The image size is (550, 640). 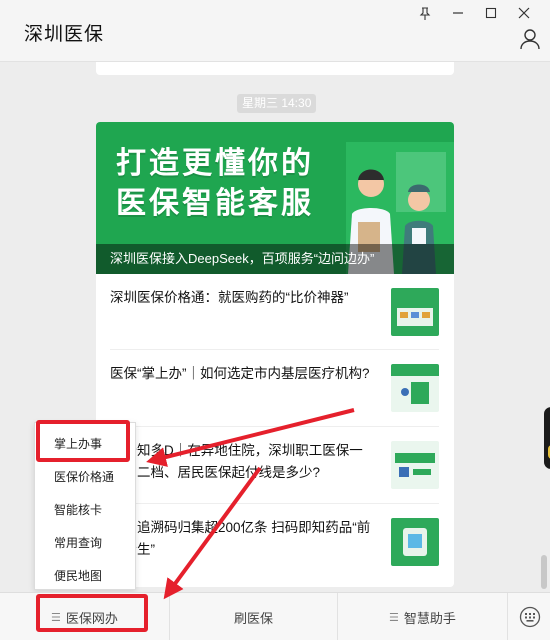 I want to click on submenu-item-card-verification: 智能核卡, so click(x=85, y=510).